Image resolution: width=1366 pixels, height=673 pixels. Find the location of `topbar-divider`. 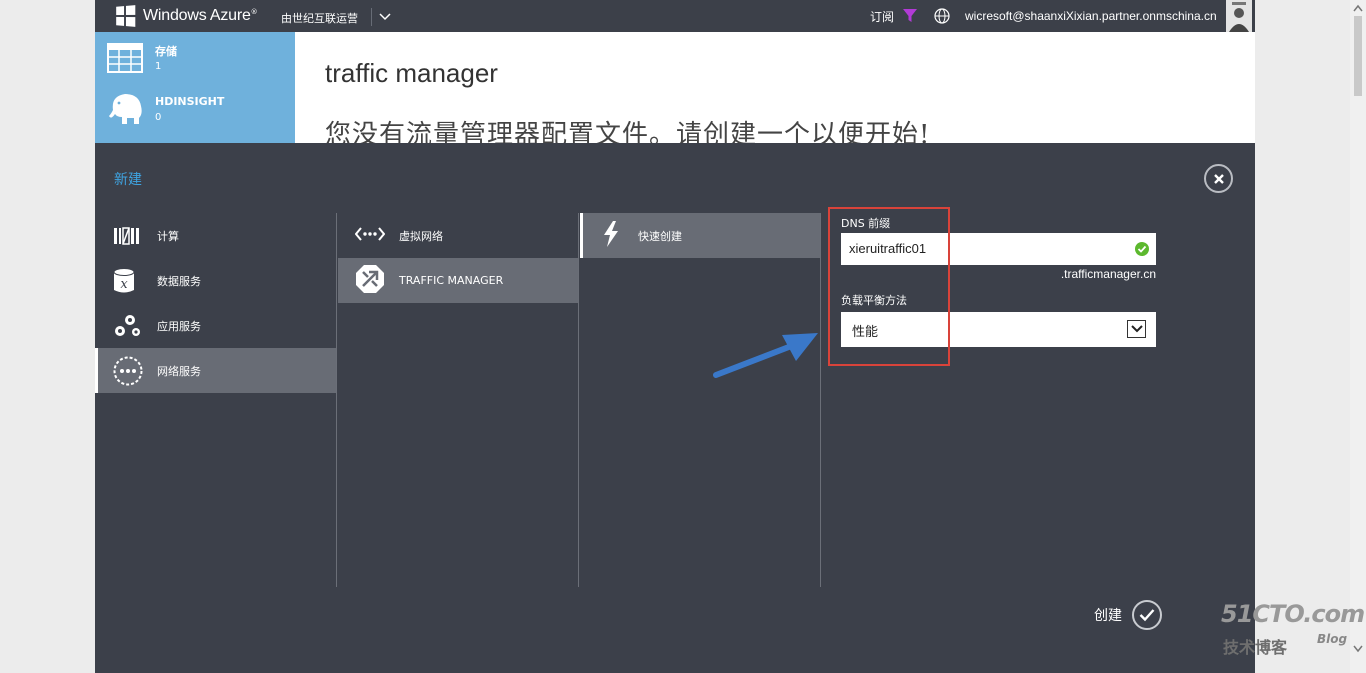

topbar-divider is located at coordinates (371, 17).